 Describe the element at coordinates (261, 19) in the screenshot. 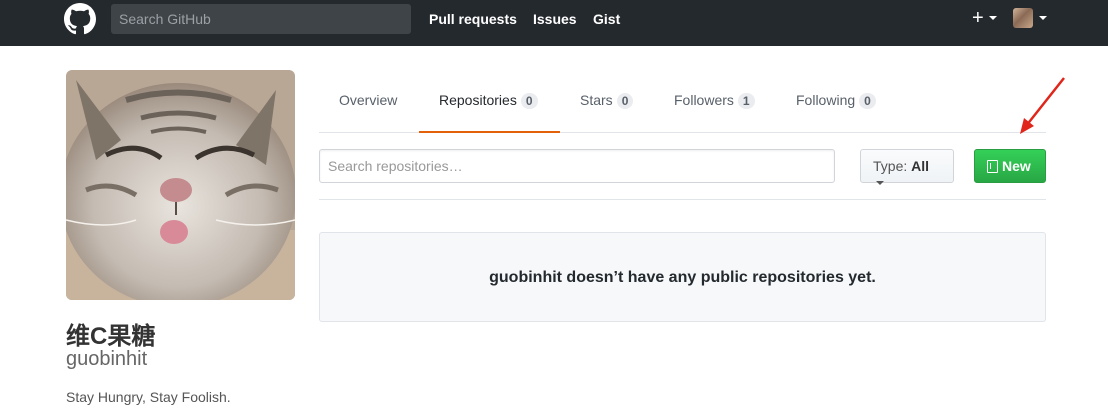

I see `search-github-input` at that location.